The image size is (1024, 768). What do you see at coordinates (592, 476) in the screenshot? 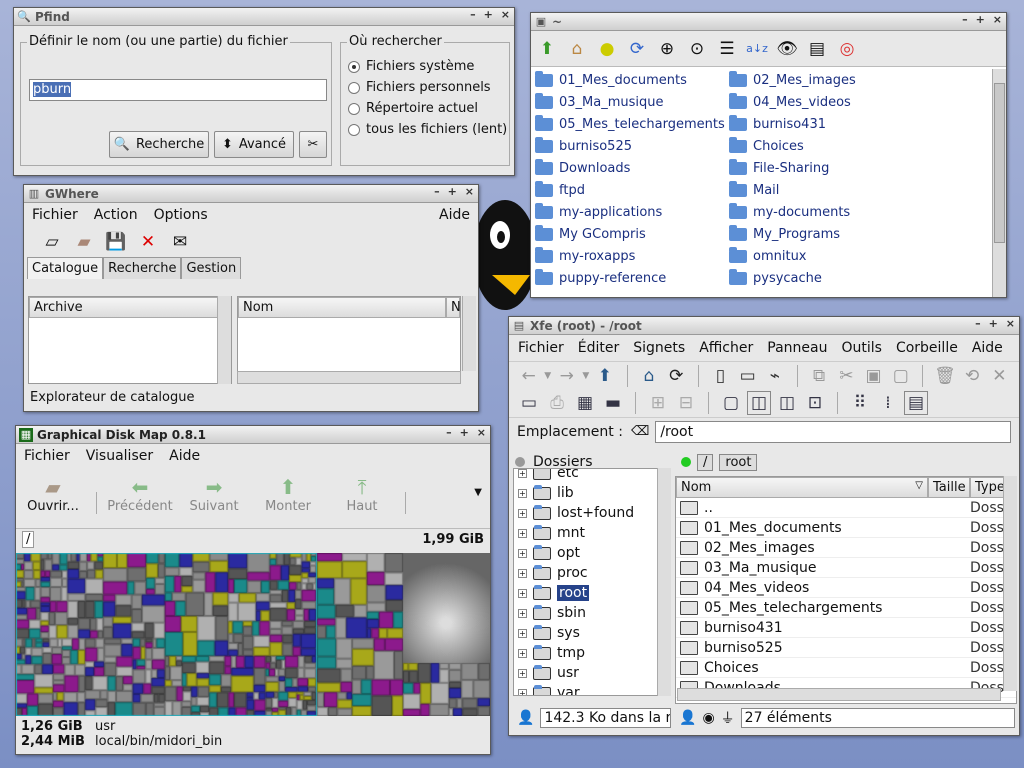
I see `tree-item: + etc` at bounding box center [592, 476].